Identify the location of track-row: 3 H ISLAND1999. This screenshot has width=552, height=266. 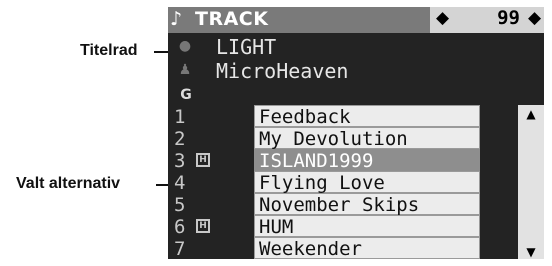
(356, 161).